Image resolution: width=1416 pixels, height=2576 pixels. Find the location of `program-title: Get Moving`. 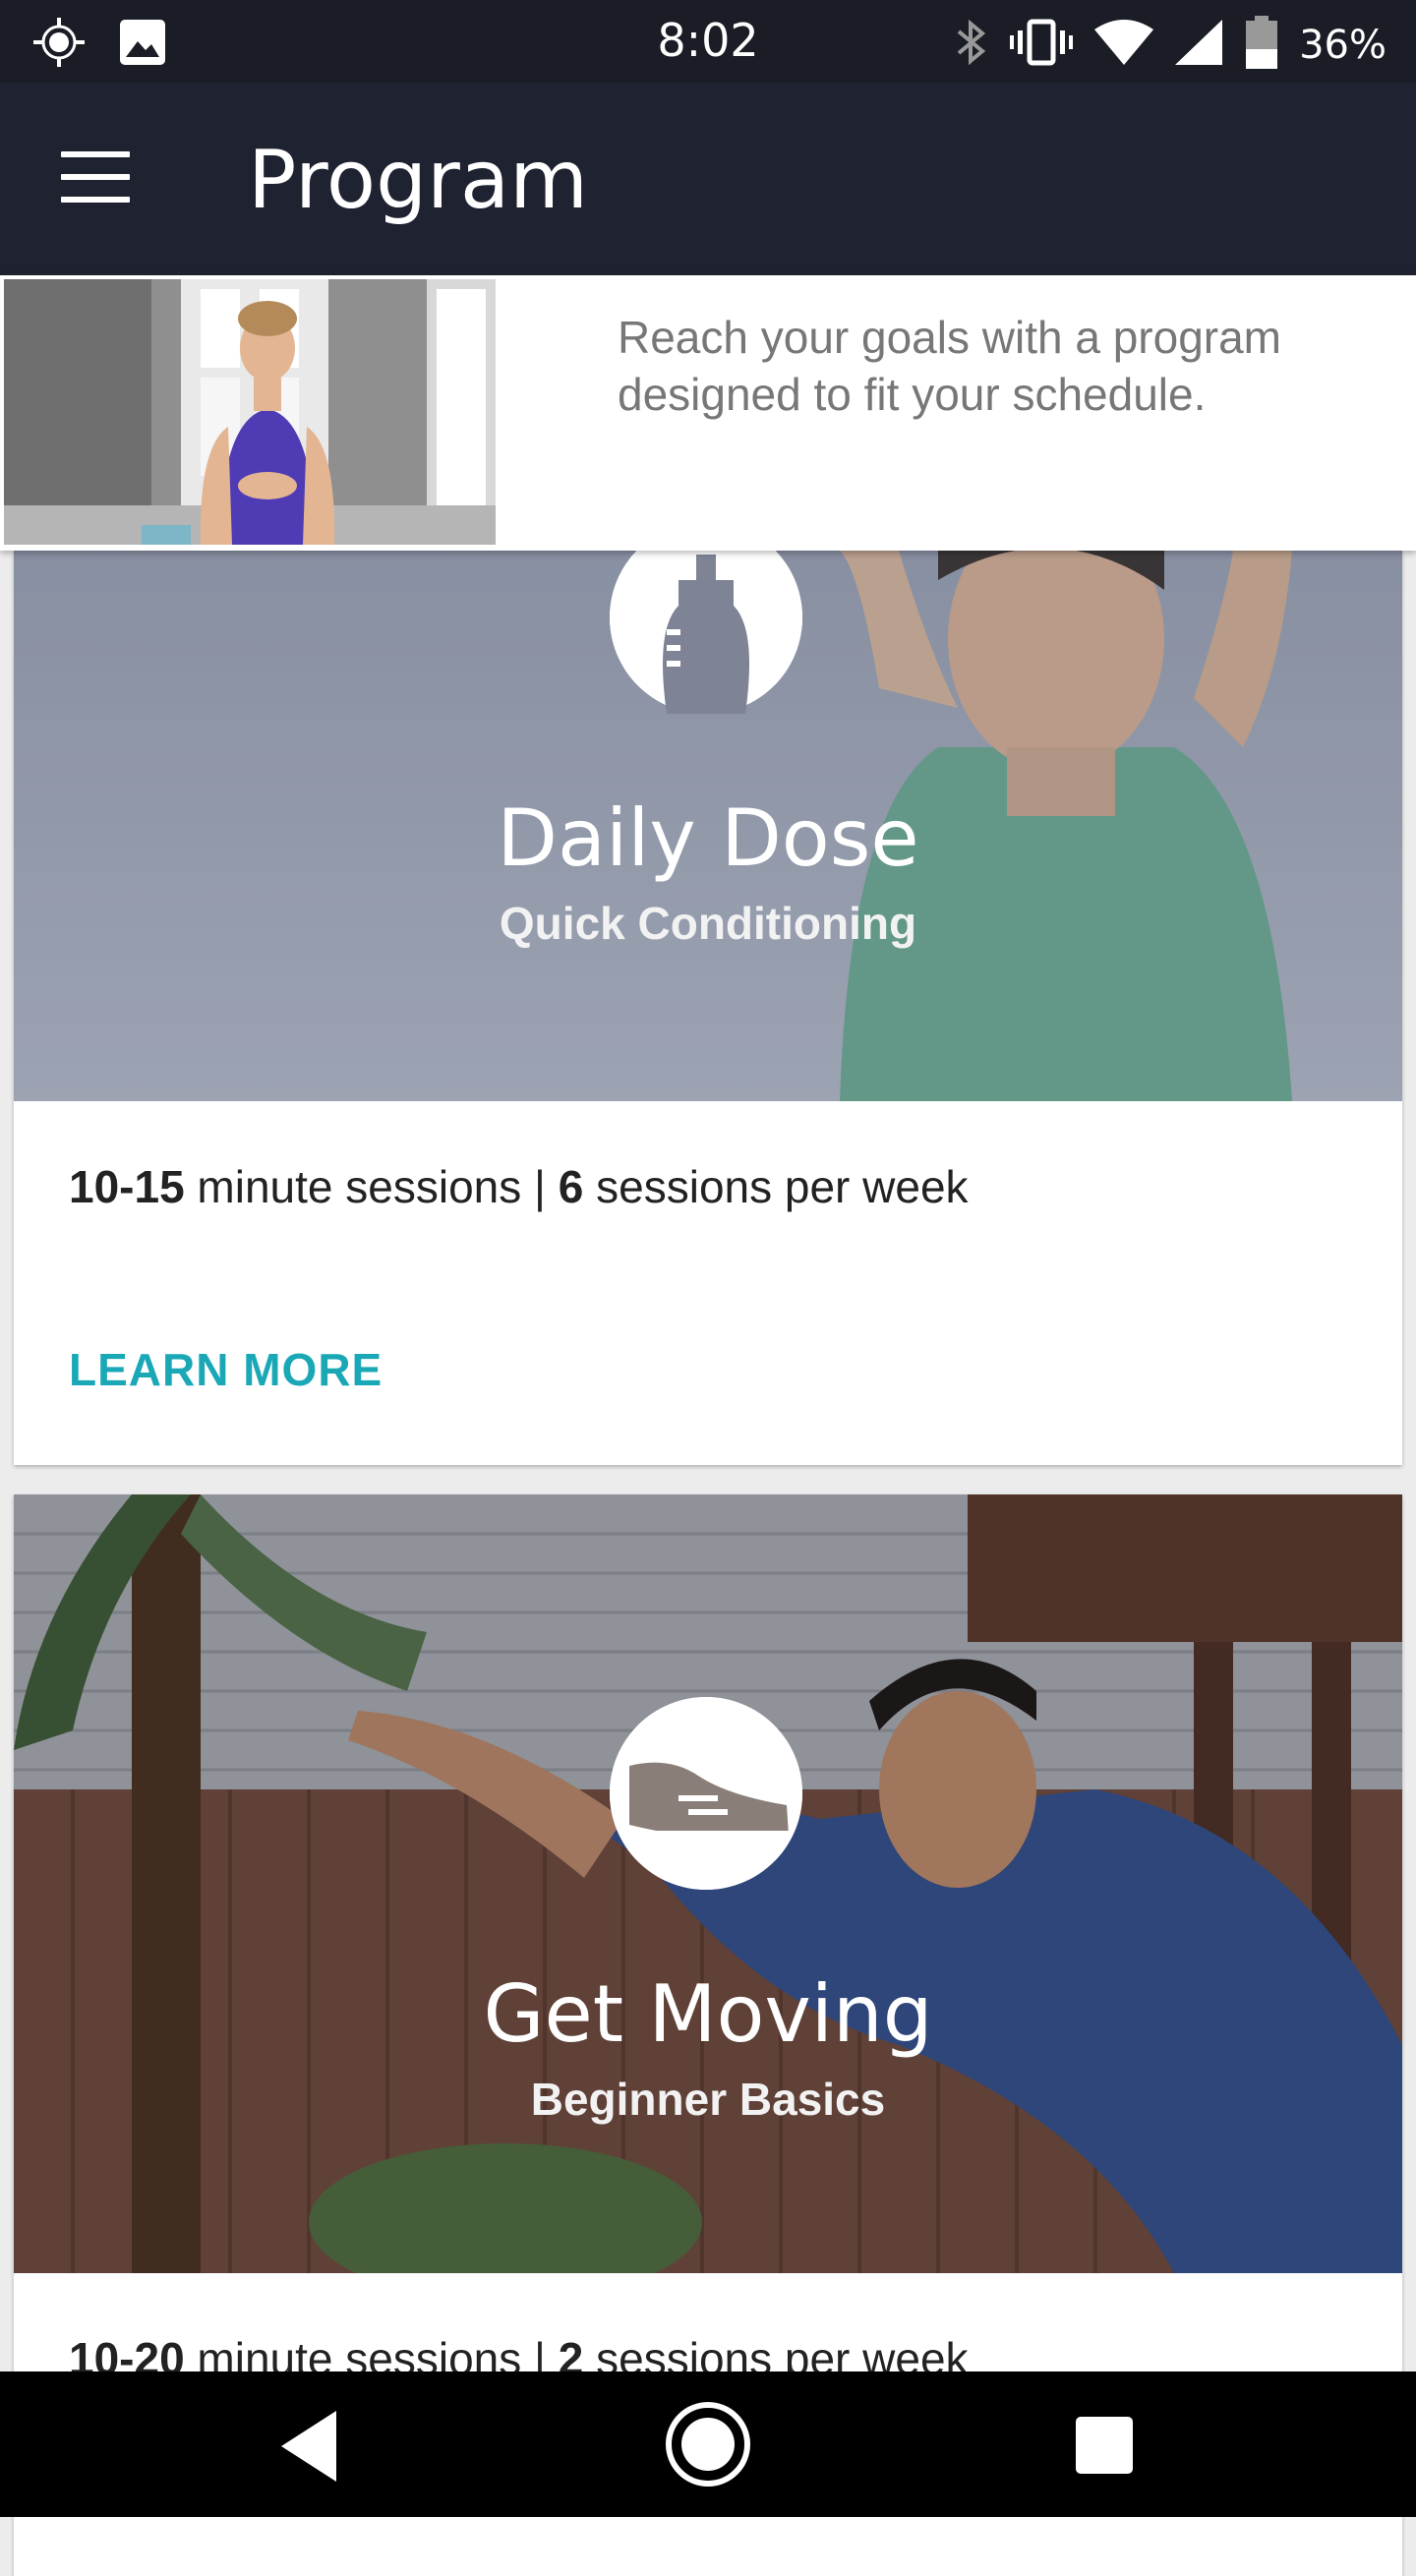

program-title: Get Moving is located at coordinates (708, 2014).